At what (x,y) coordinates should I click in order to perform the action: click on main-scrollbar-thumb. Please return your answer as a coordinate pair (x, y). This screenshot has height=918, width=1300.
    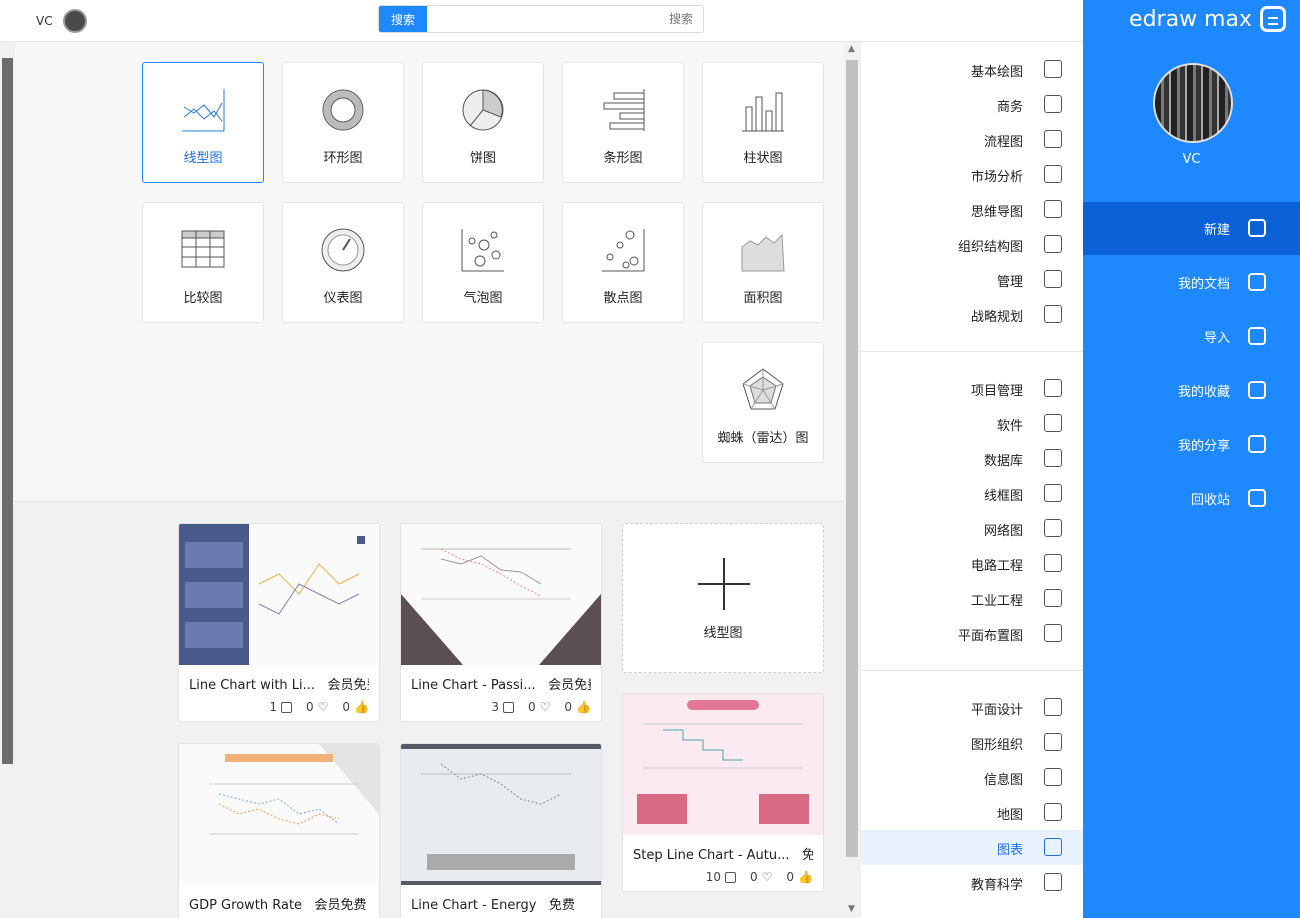
    Looking at the image, I should click on (852, 458).